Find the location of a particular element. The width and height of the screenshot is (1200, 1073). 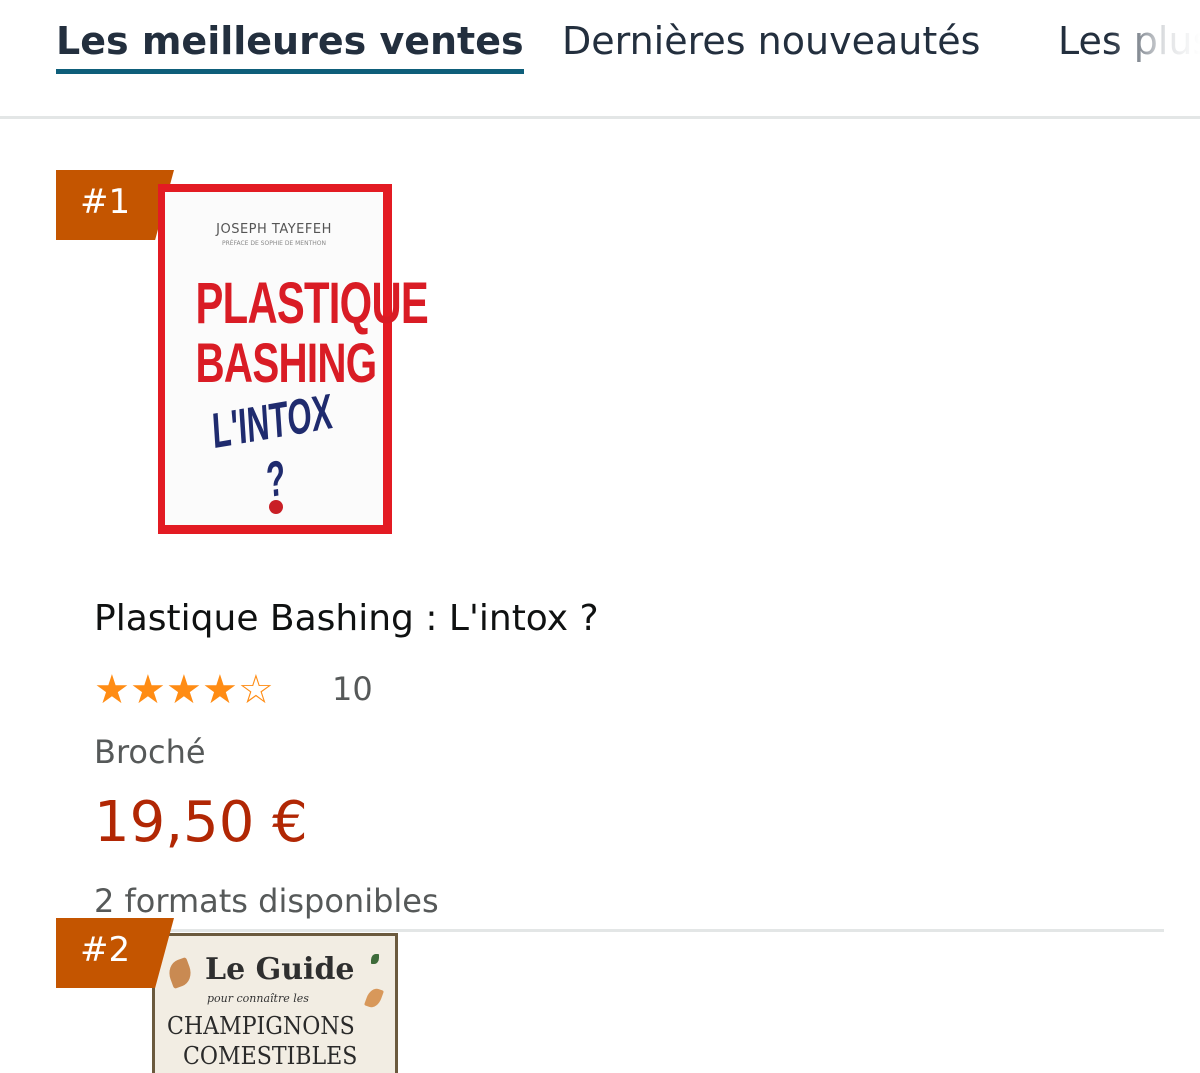

tab-new-releases: Dernières nouveautés is located at coordinates (771, 41).